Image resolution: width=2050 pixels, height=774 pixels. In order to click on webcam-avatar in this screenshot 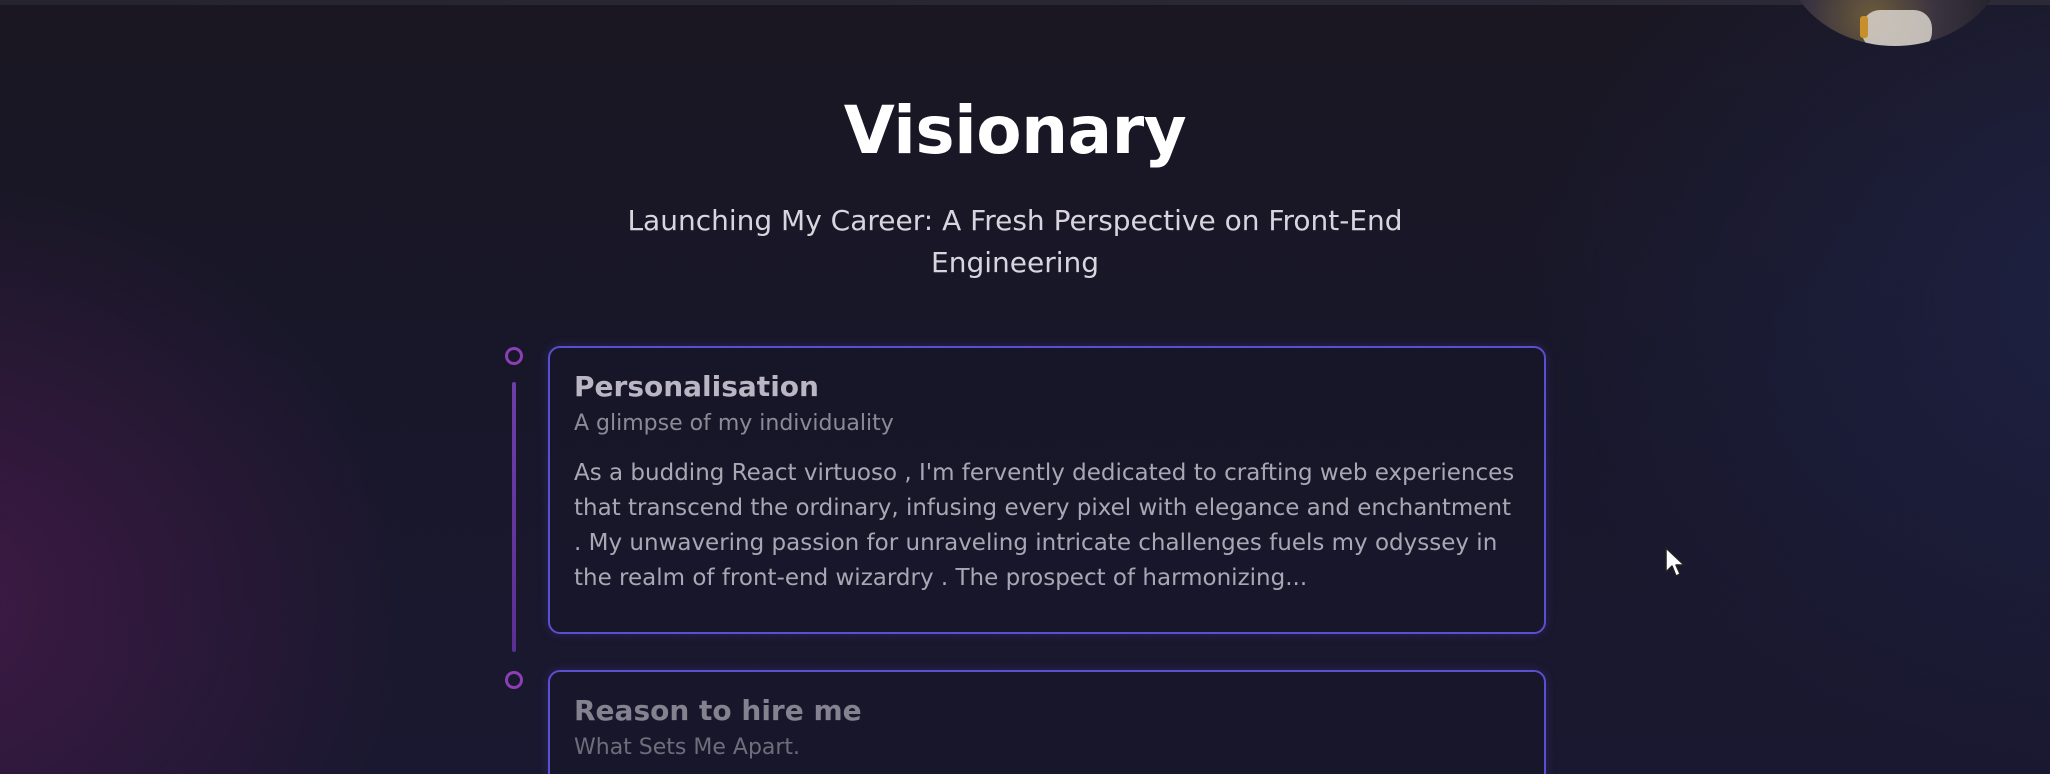, I will do `click(1895, 23)`.